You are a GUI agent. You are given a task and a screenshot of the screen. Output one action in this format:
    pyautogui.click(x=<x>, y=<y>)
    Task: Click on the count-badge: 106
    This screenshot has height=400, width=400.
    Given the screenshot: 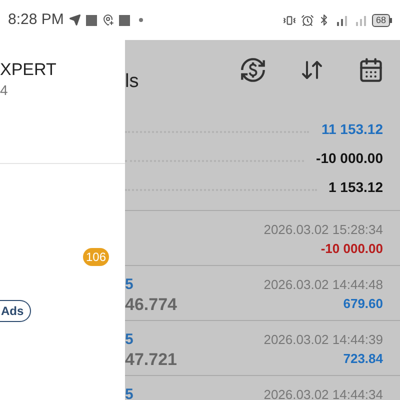 What is the action you would take?
    pyautogui.click(x=96, y=257)
    